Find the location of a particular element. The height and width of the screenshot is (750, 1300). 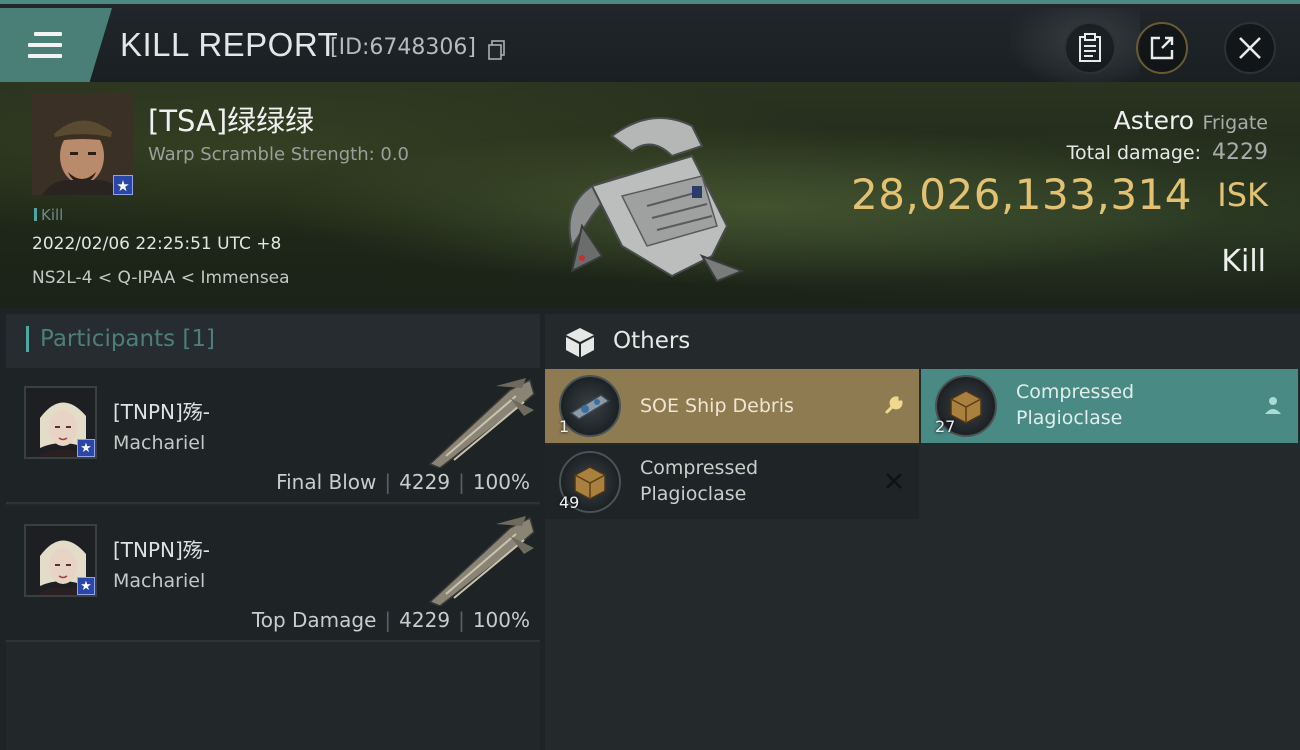

total-damage-value: 4229 is located at coordinates (1240, 152).